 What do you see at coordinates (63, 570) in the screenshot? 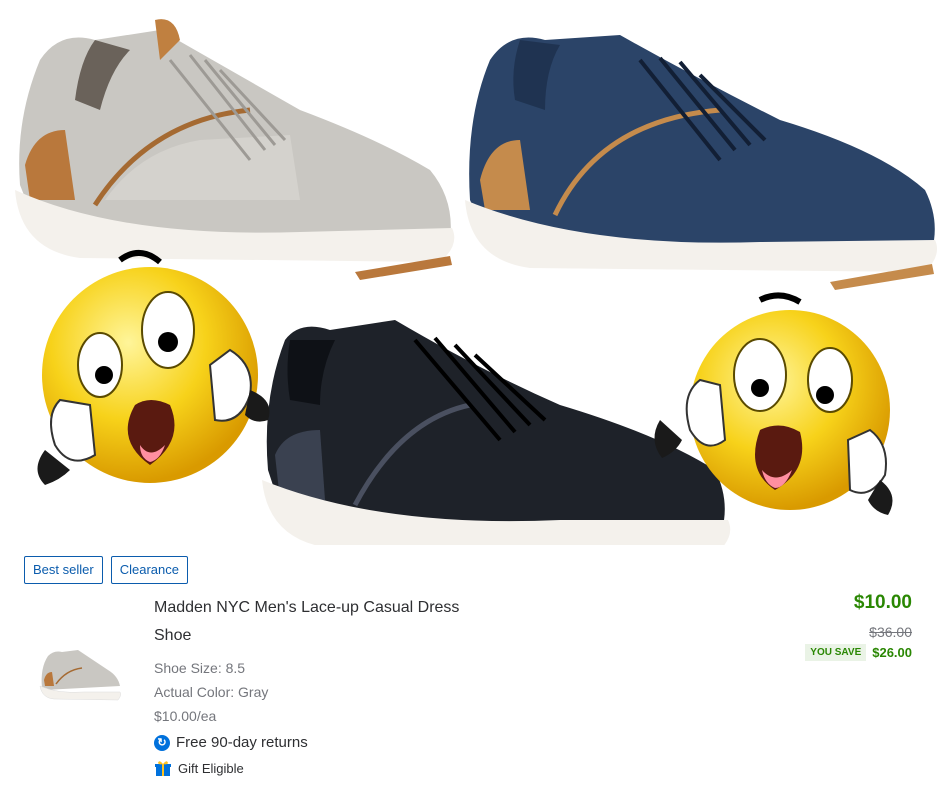
I see `best-seller-badge: Best seller` at bounding box center [63, 570].